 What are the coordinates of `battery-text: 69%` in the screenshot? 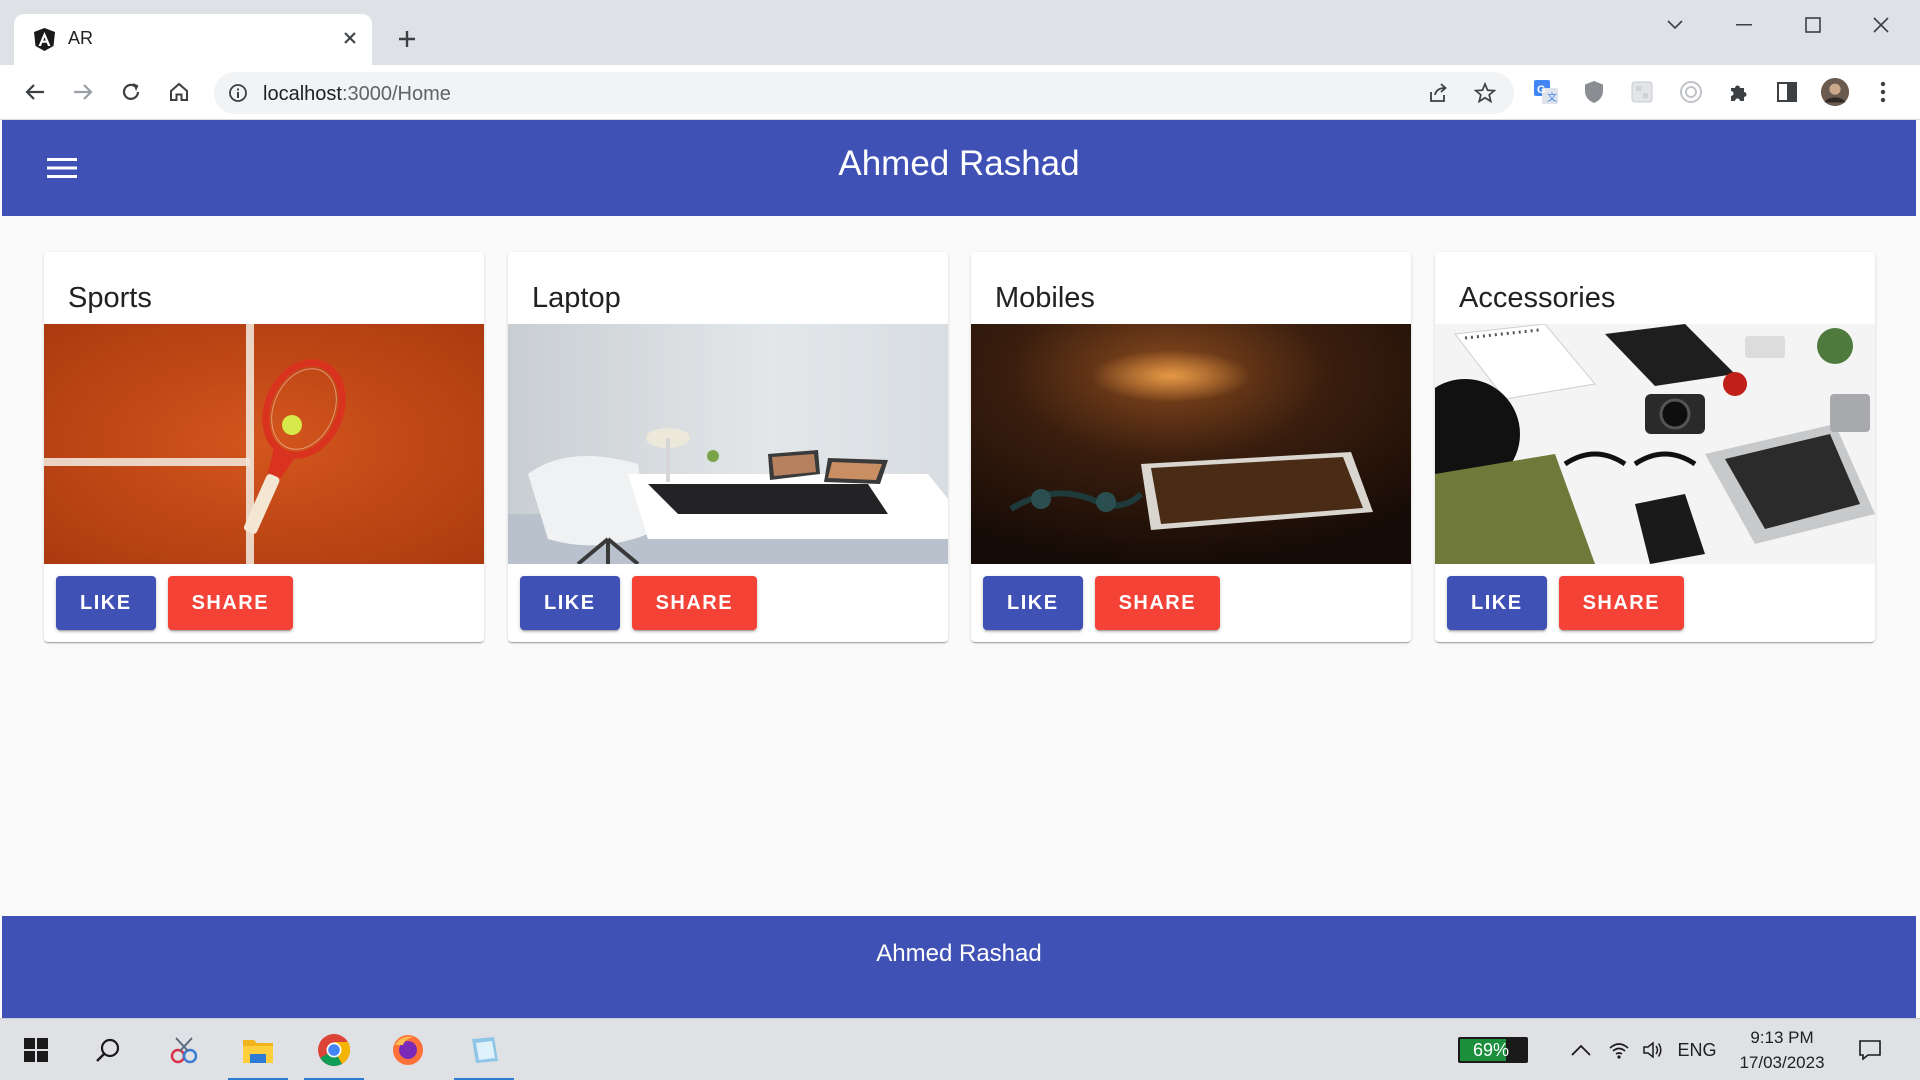 It's located at (1491, 1050).